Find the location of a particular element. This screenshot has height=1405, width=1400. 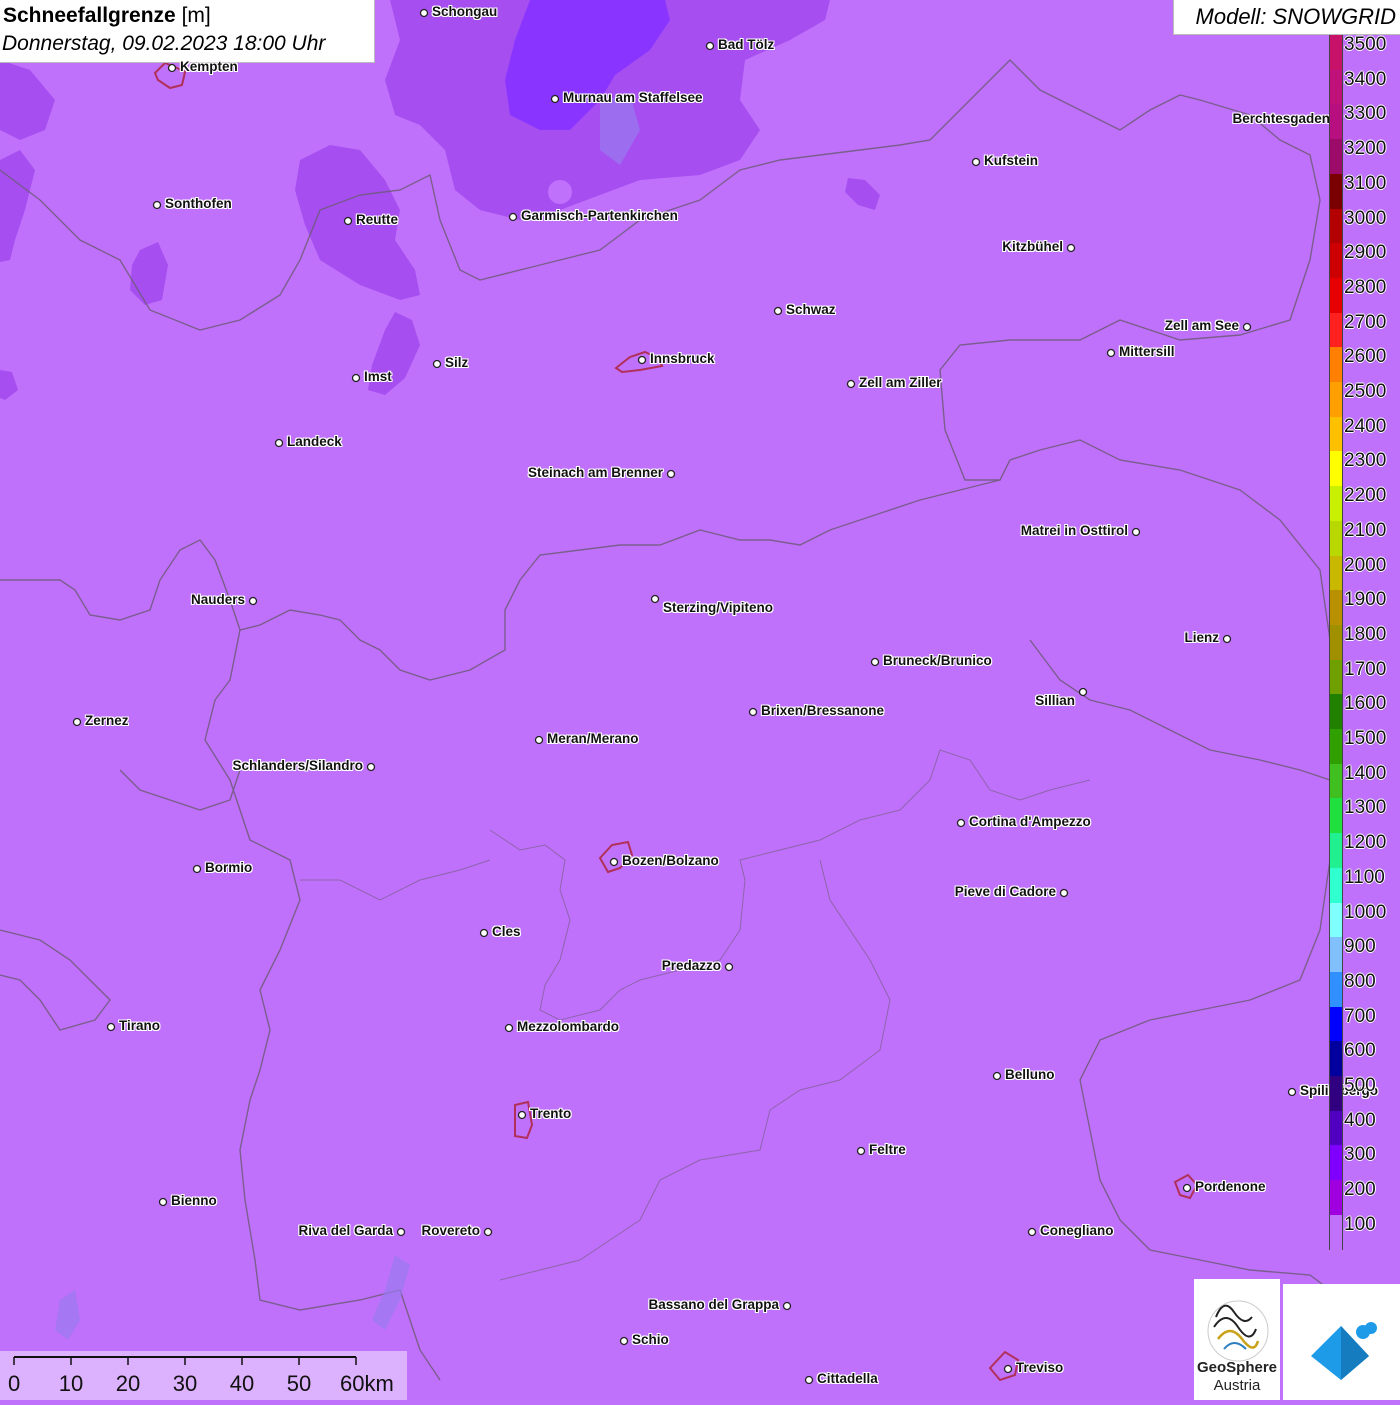

city-label: Feltre is located at coordinates (887, 1149).